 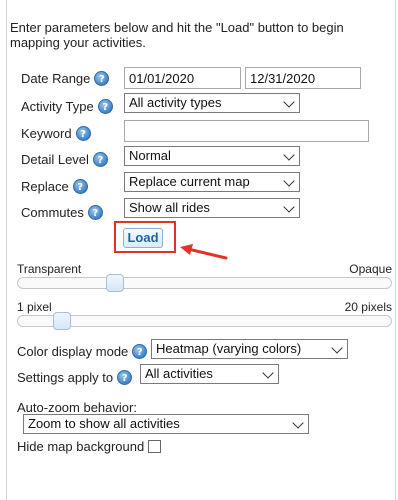 I want to click on date-range-row: Date Range ?, so click(x=65, y=78).